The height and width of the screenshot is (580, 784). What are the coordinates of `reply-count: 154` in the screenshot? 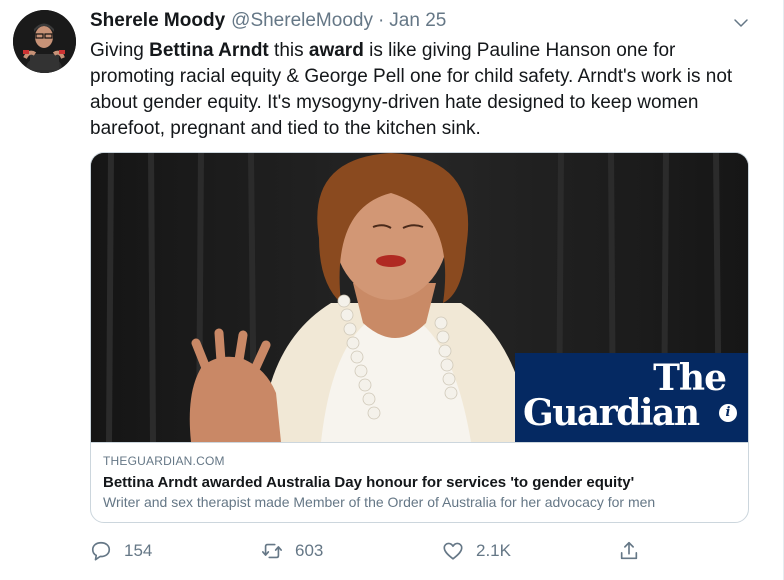 It's located at (138, 550).